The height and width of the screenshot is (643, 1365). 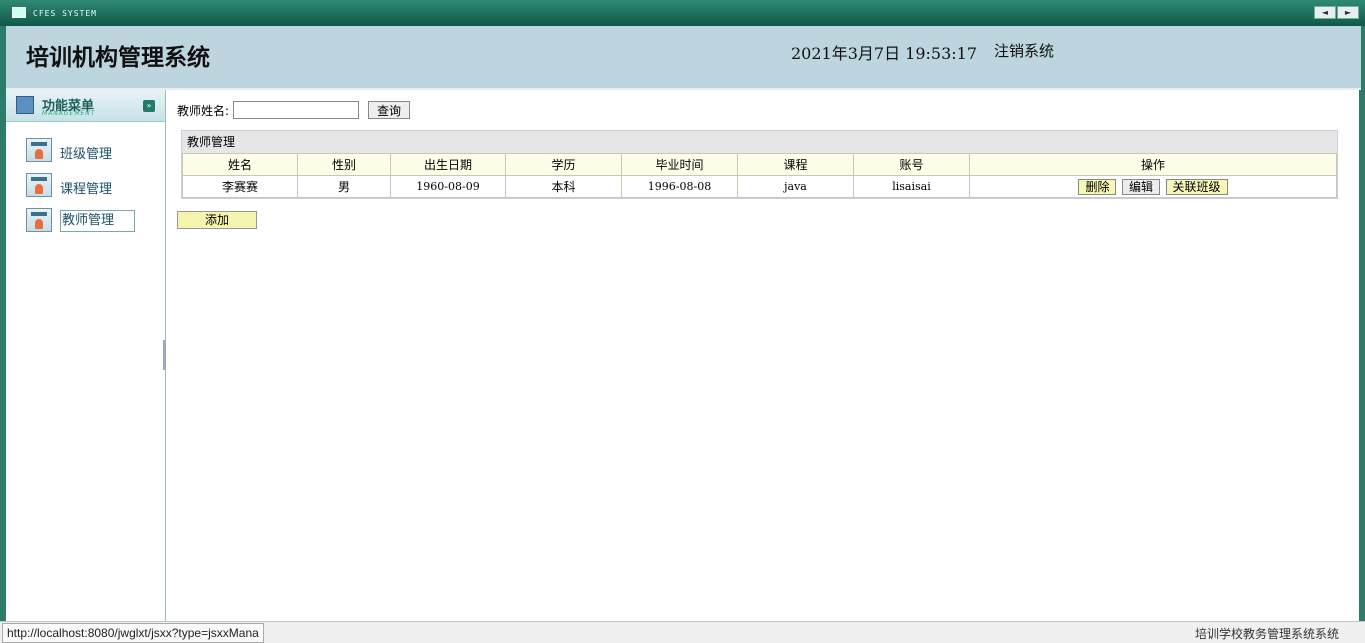 I want to click on column-header: 学历, so click(x=563, y=164).